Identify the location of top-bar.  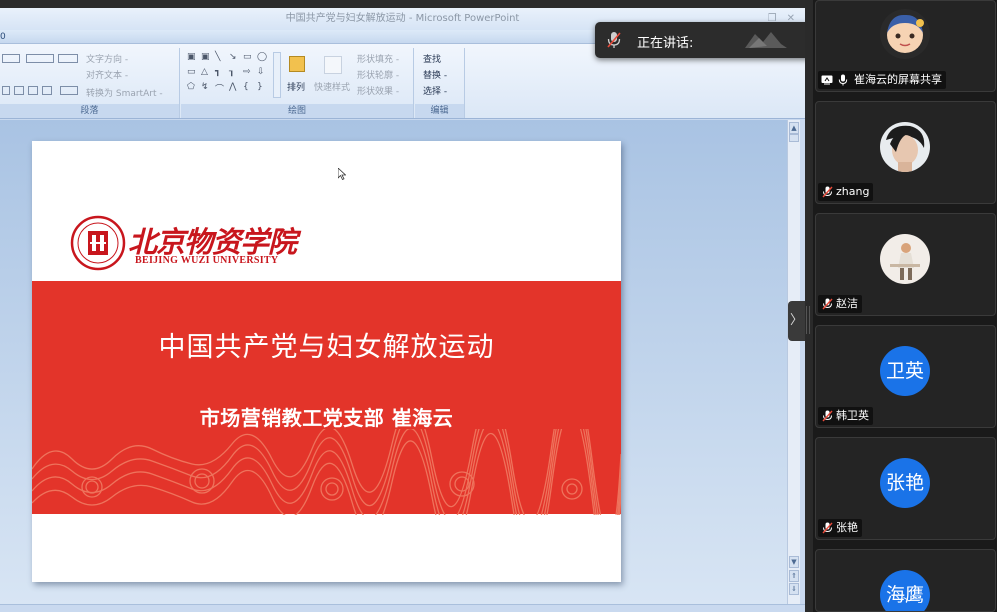
(402, 4).